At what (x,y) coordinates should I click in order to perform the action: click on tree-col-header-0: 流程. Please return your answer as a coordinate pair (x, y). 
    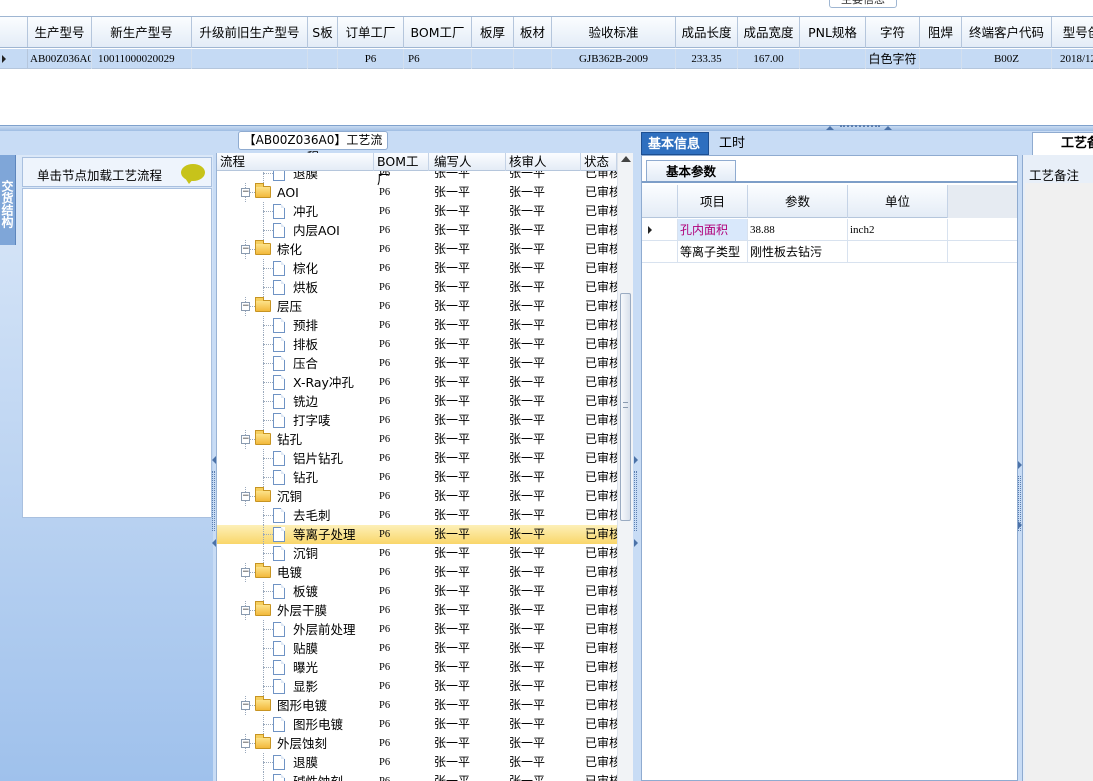
    Looking at the image, I should click on (295, 162).